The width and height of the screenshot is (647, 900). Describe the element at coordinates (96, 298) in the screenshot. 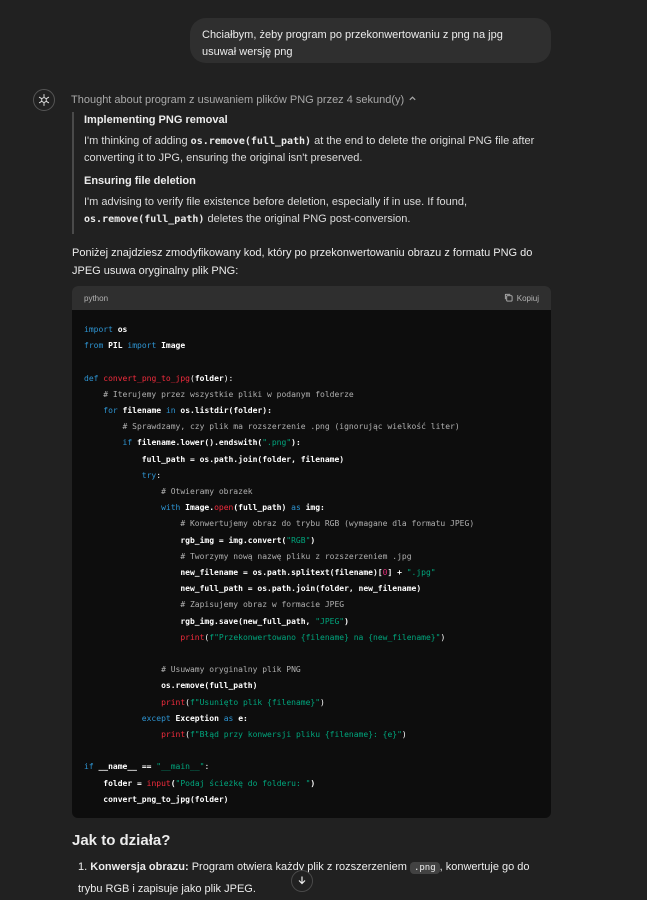

I see `code-language-label: python` at that location.